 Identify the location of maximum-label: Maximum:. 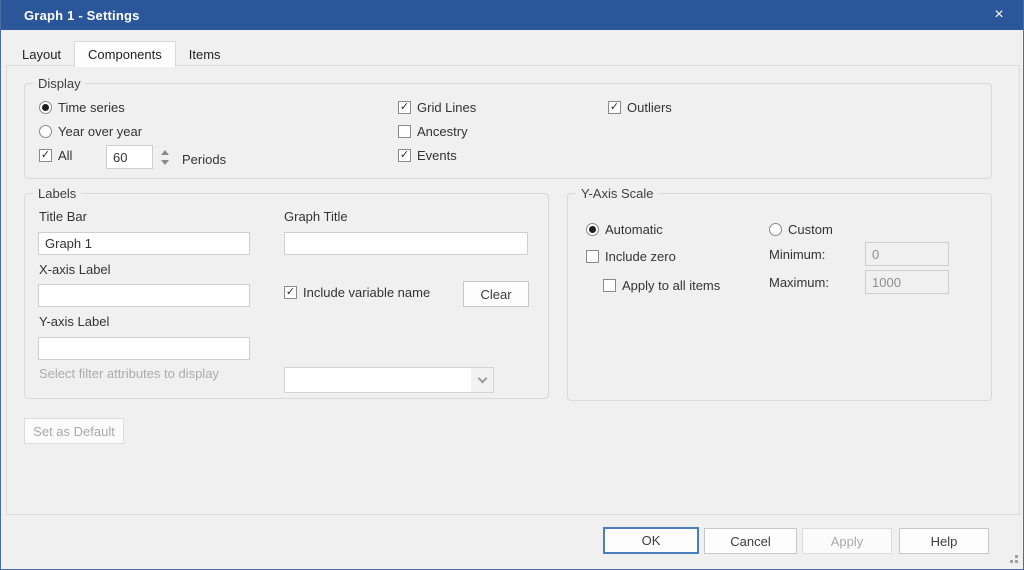
(799, 282).